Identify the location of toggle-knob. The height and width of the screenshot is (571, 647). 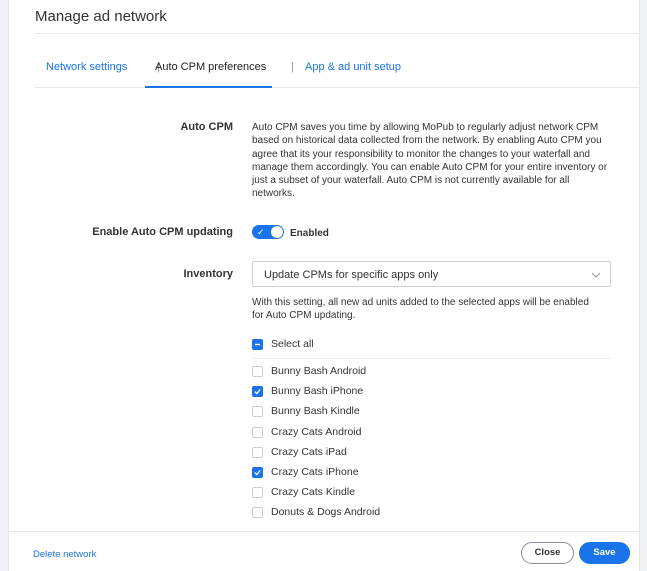
(277, 232).